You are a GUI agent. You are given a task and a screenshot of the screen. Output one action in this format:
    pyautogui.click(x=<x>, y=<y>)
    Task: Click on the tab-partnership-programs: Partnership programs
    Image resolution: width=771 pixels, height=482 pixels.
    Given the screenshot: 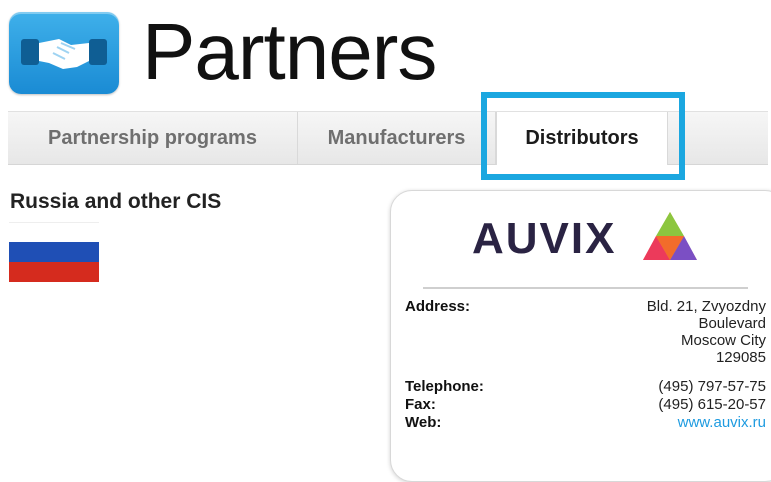 What is the action you would take?
    pyautogui.click(x=153, y=138)
    